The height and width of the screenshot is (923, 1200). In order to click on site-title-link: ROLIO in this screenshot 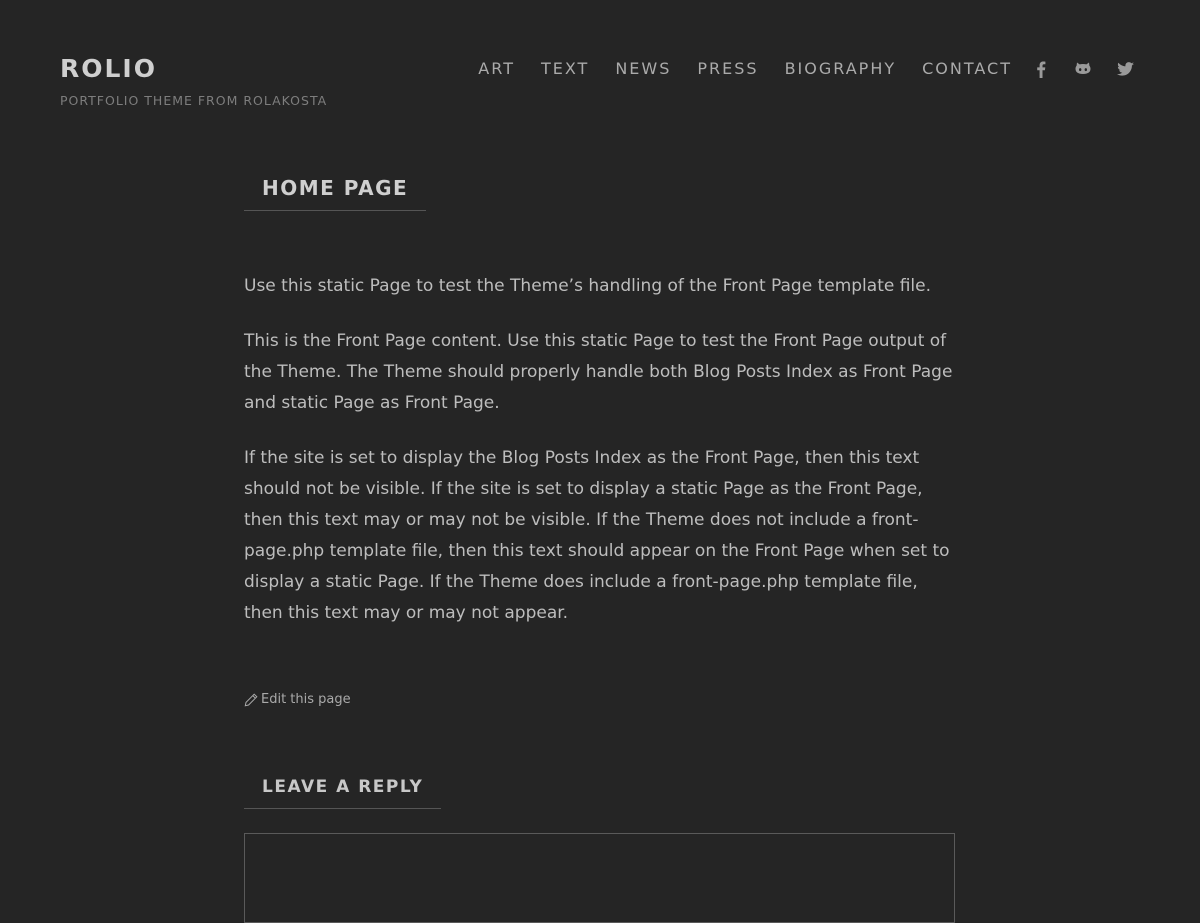, I will do `click(108, 69)`.